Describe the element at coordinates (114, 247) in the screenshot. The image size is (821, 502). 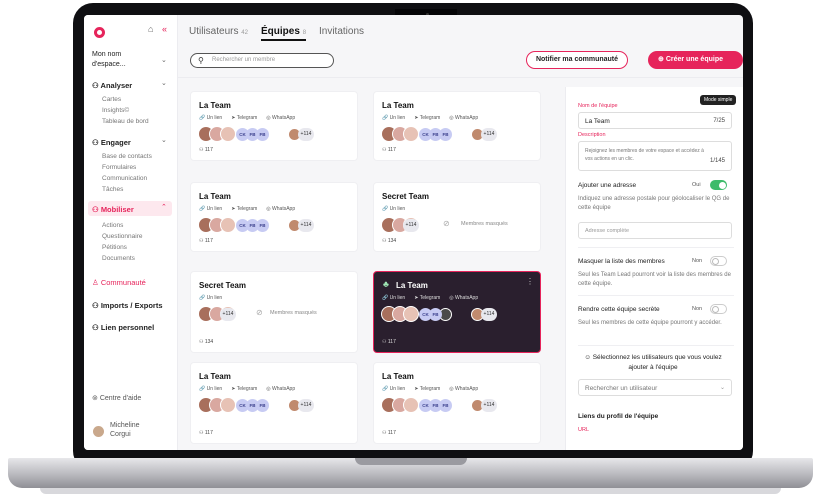
I see `sidebar-item-petitions: Pétitions` at that location.